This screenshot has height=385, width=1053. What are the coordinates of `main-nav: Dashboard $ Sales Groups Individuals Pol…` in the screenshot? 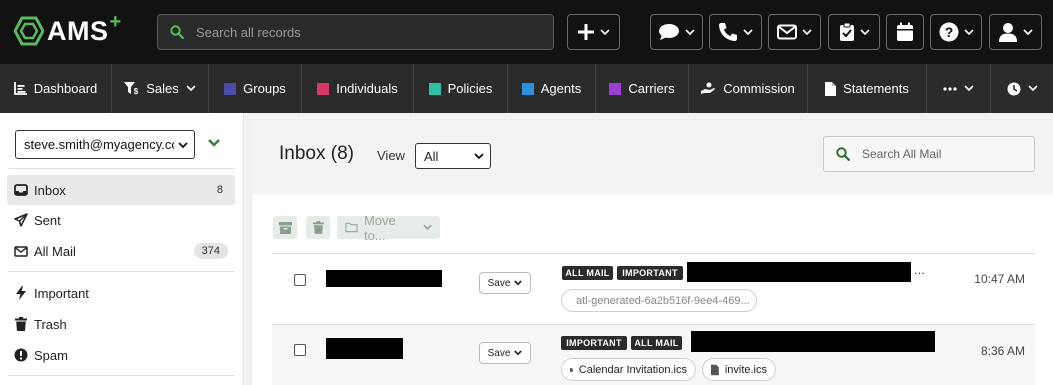 It's located at (526, 88).